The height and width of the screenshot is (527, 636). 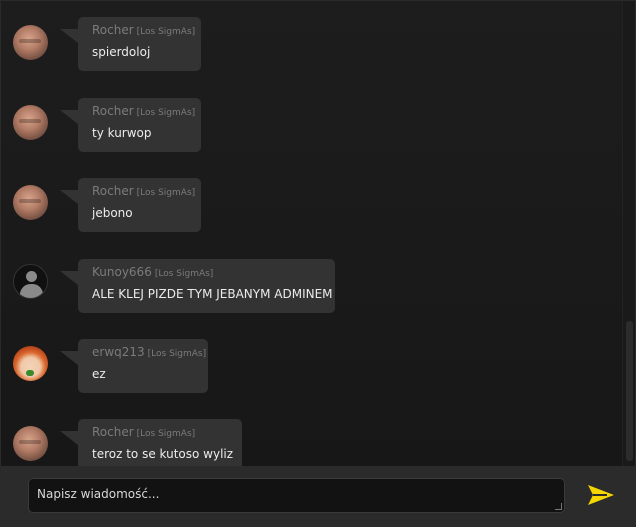 What do you see at coordinates (112, 213) in the screenshot?
I see `message-text: jebono` at bounding box center [112, 213].